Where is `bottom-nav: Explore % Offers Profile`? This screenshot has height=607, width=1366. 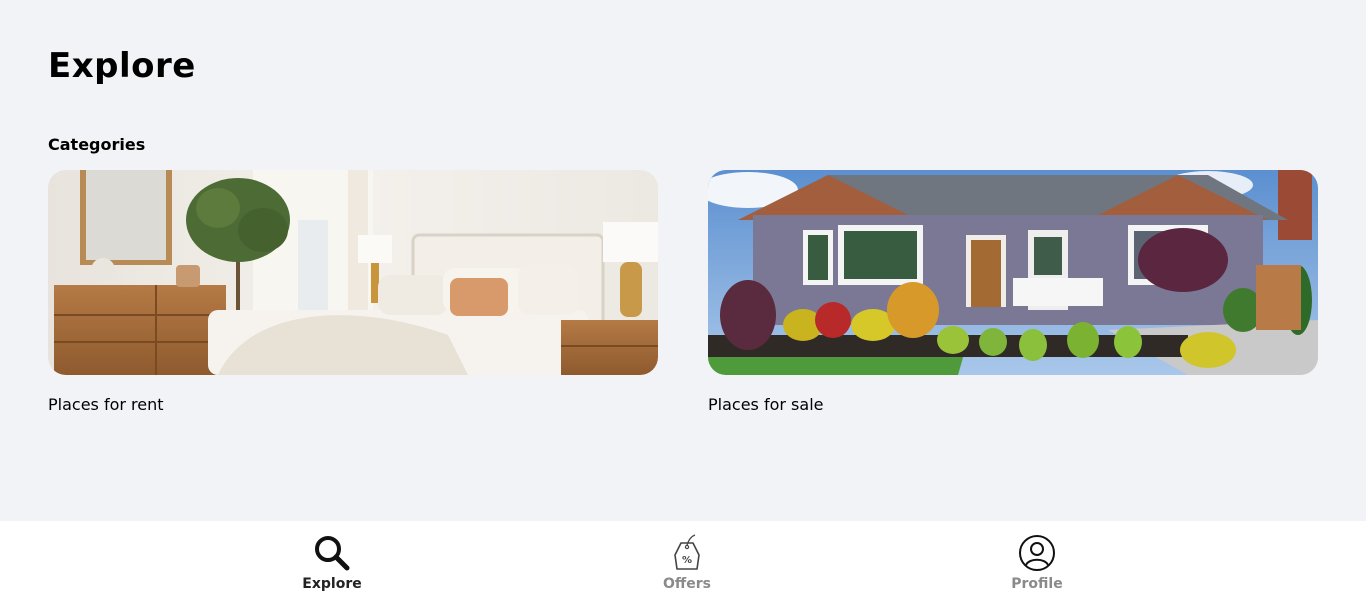 bottom-nav: Explore % Offers Profile is located at coordinates (683, 564).